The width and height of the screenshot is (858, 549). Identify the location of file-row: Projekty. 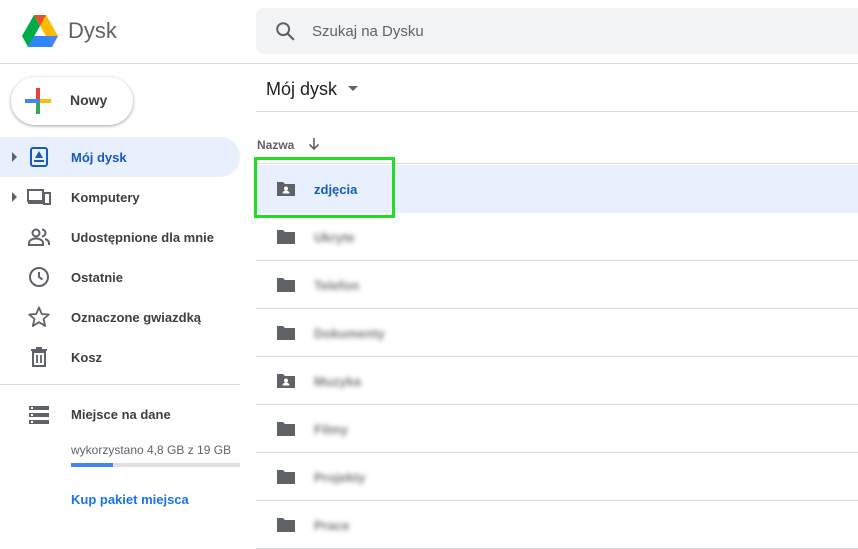
(557, 477).